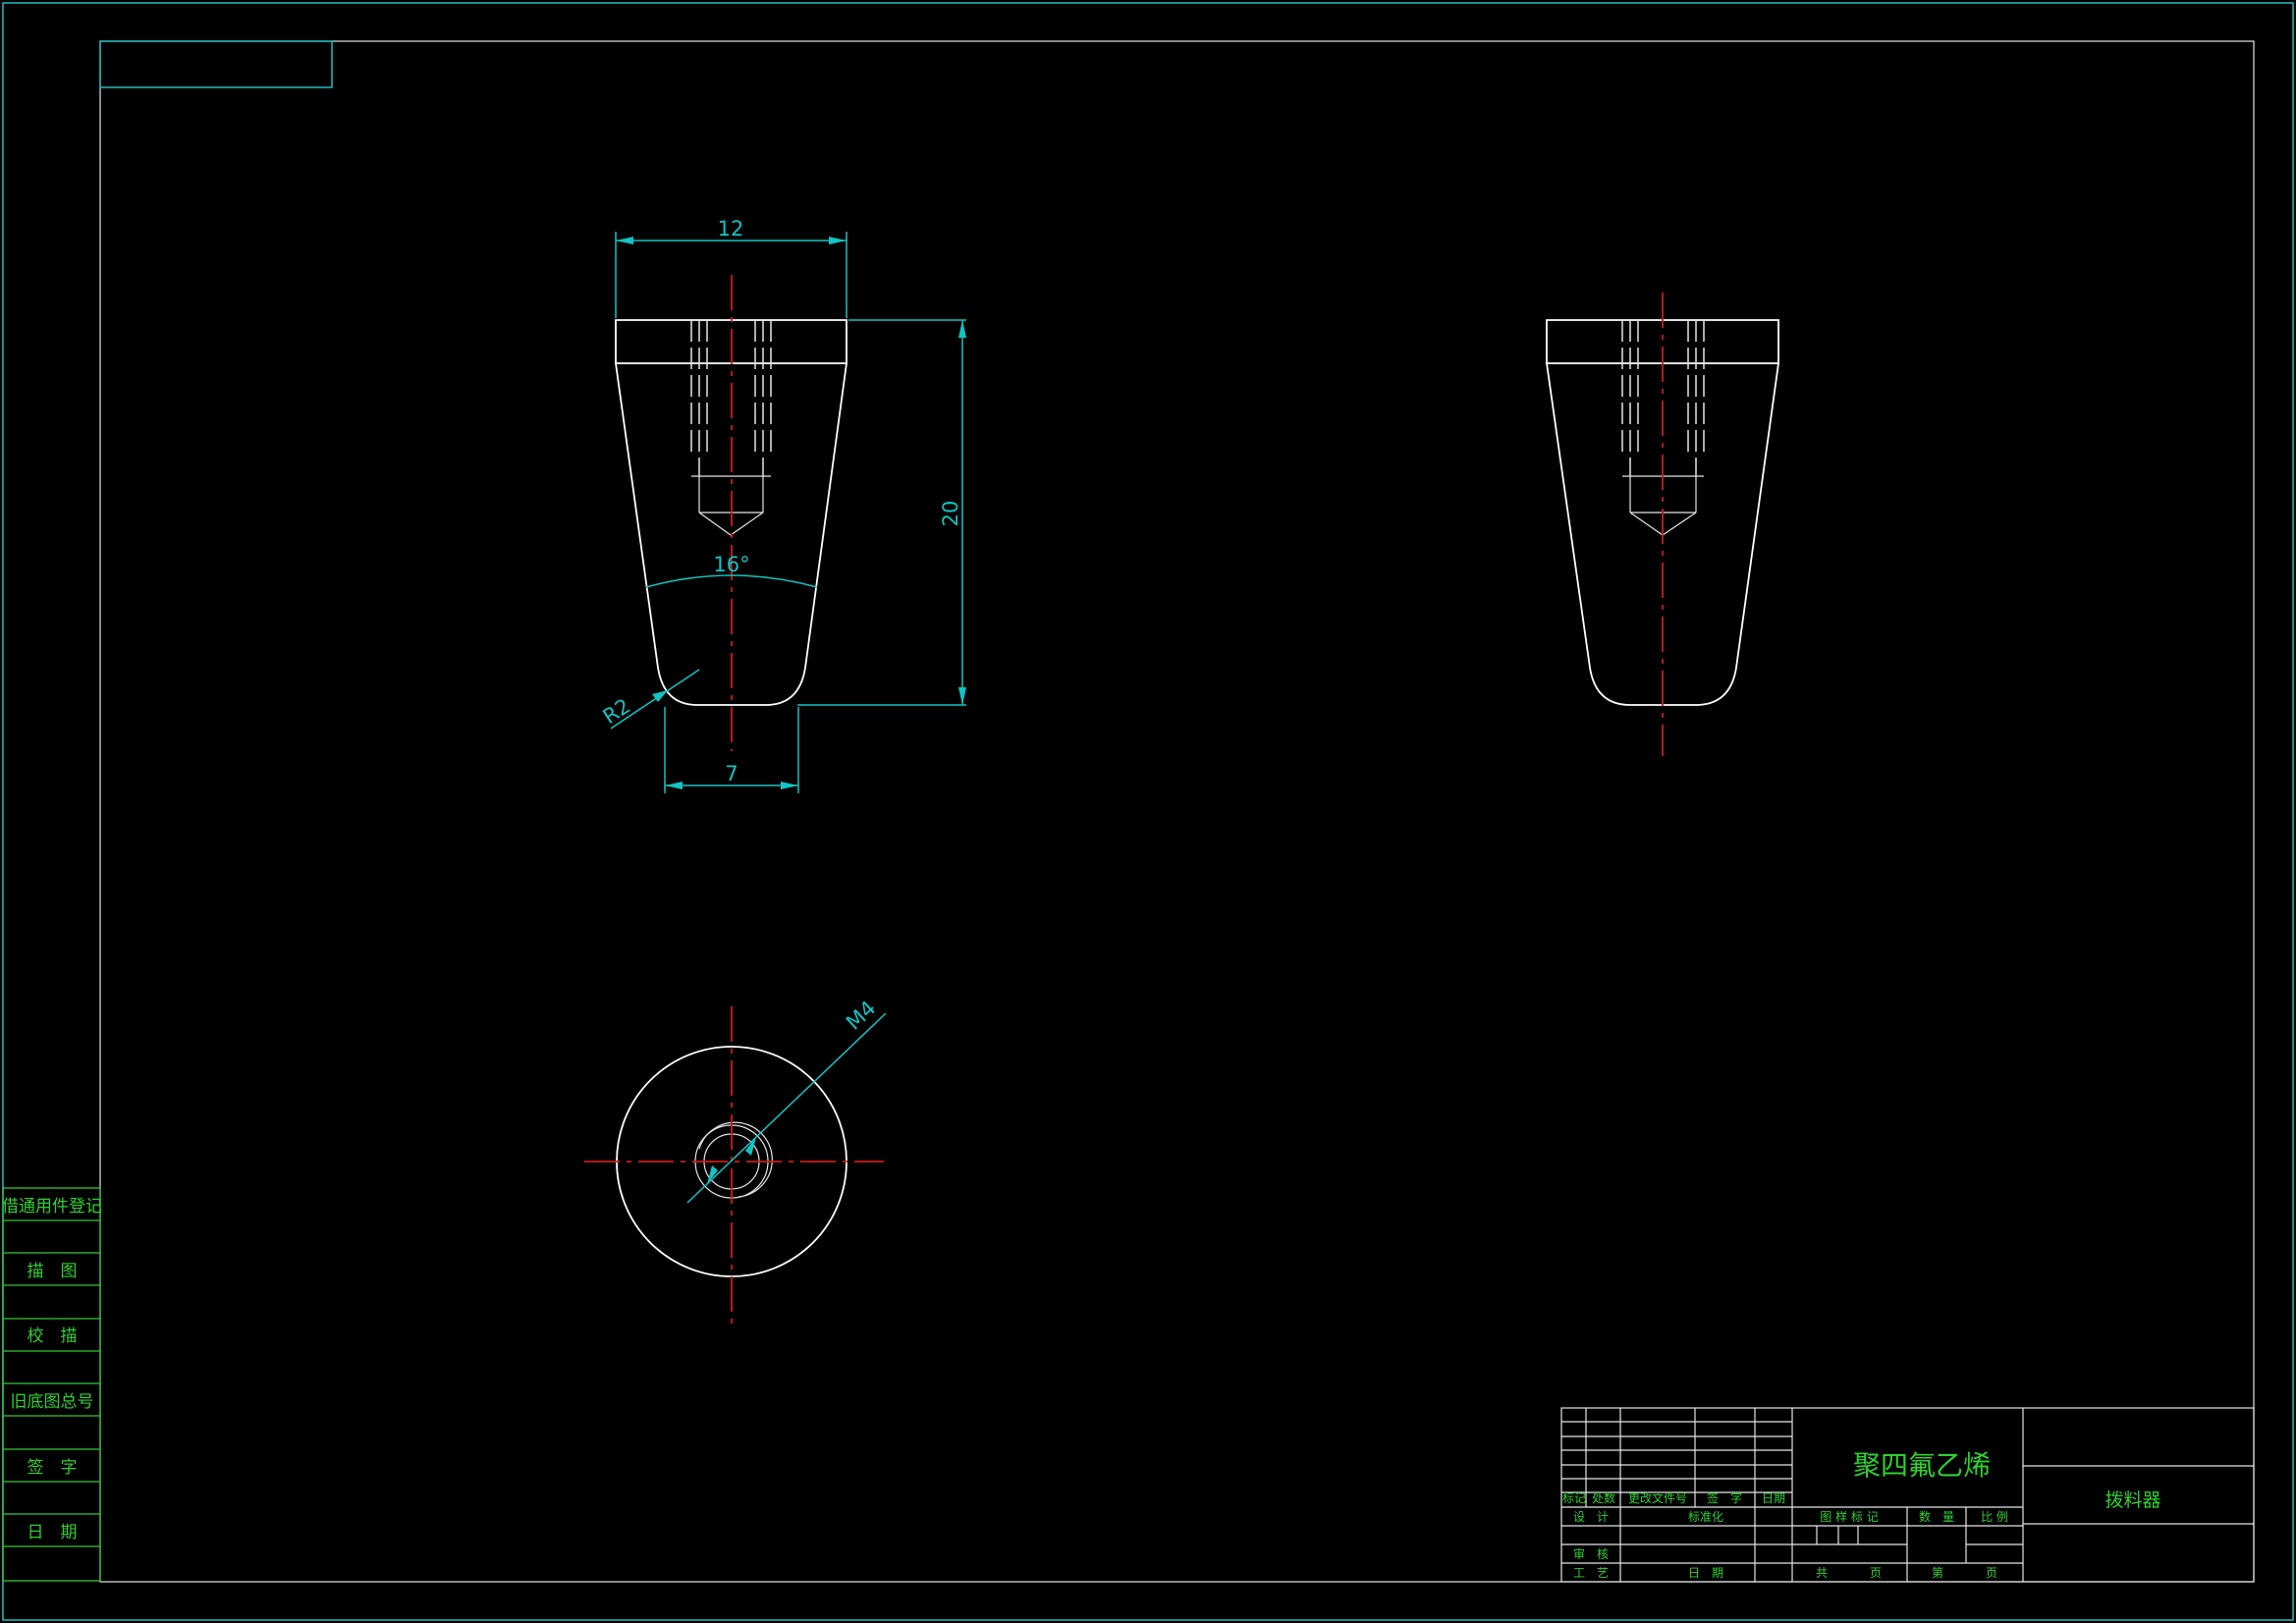 This screenshot has height=1623, width=2296. I want to click on left-strip-item: 旧底图总号, so click(52, 1402).